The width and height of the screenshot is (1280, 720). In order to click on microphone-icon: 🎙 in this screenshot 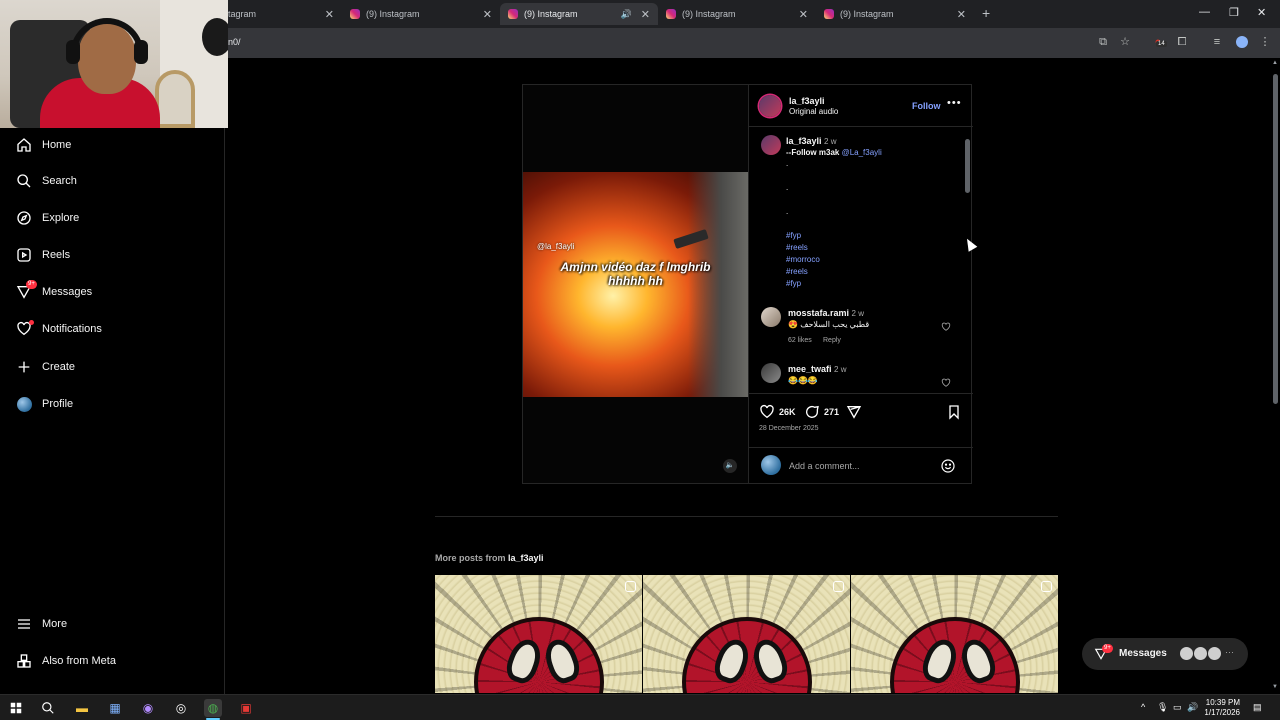, I will do `click(1162, 707)`.